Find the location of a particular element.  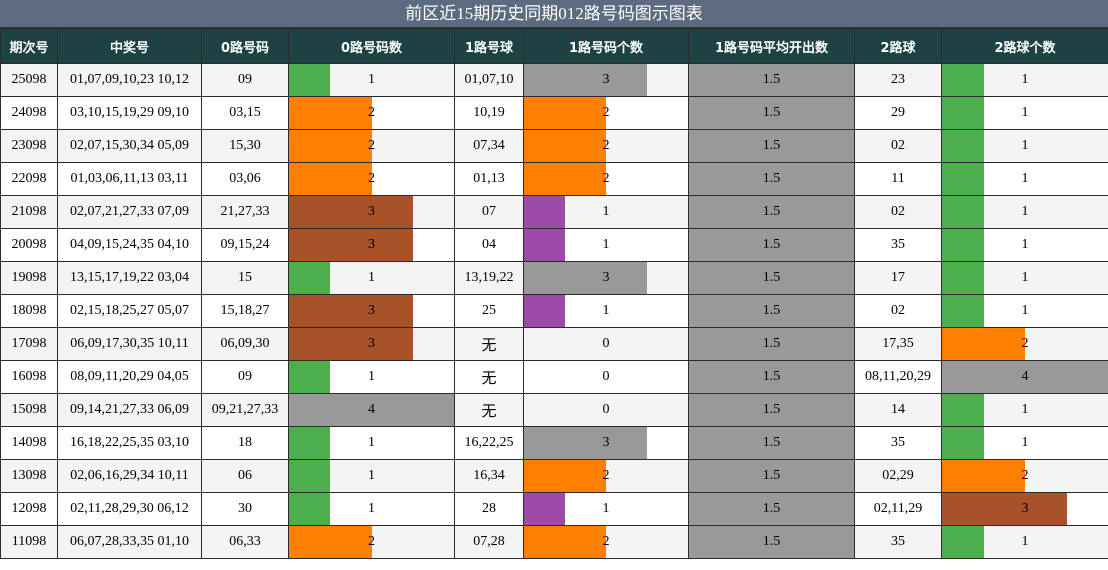

numbers-cell: 13,15,17,19,22 03,04 is located at coordinates (129, 278).